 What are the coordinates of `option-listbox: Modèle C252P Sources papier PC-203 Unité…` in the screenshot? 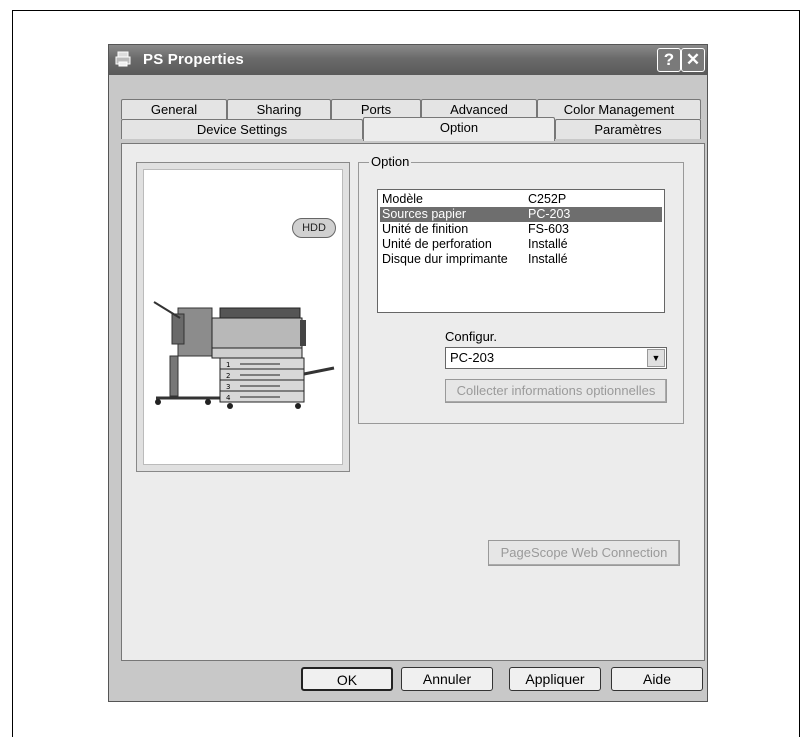 It's located at (521, 251).